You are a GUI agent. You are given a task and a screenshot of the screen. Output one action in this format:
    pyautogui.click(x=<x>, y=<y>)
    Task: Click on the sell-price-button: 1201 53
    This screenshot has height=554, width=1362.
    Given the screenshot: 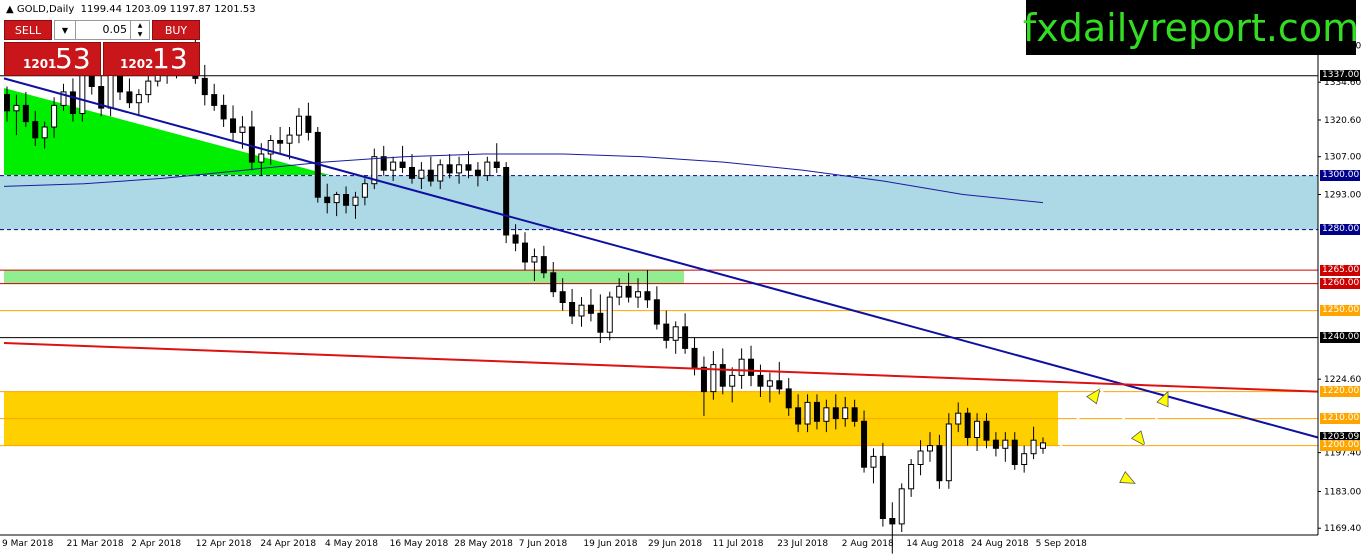 What is the action you would take?
    pyautogui.click(x=52, y=59)
    